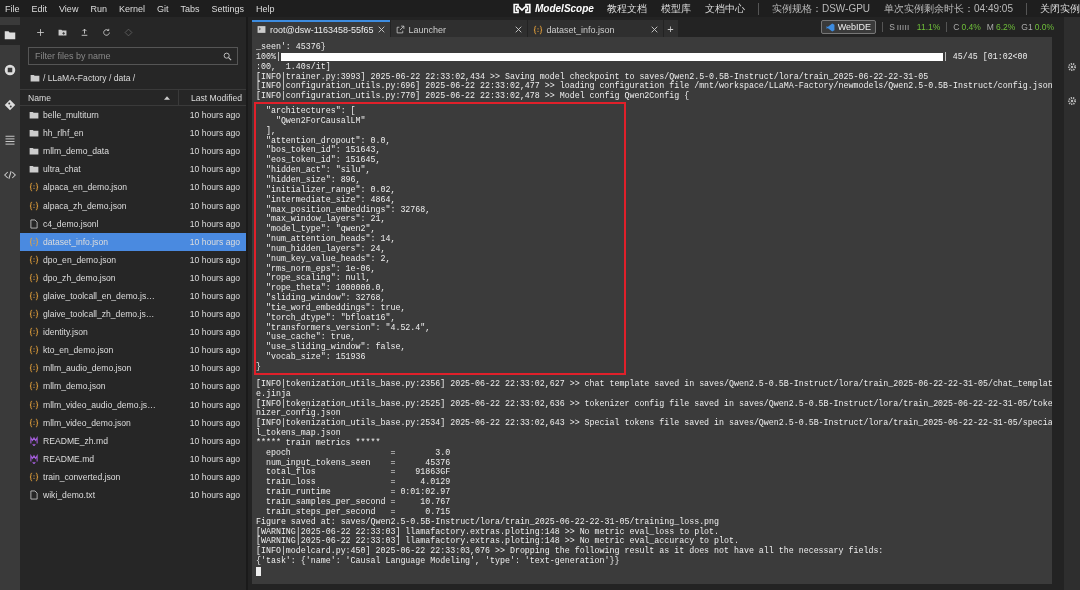 The width and height of the screenshot is (1080, 590). Describe the element at coordinates (670, 28) in the screenshot. I see `new-tab-button: +` at that location.